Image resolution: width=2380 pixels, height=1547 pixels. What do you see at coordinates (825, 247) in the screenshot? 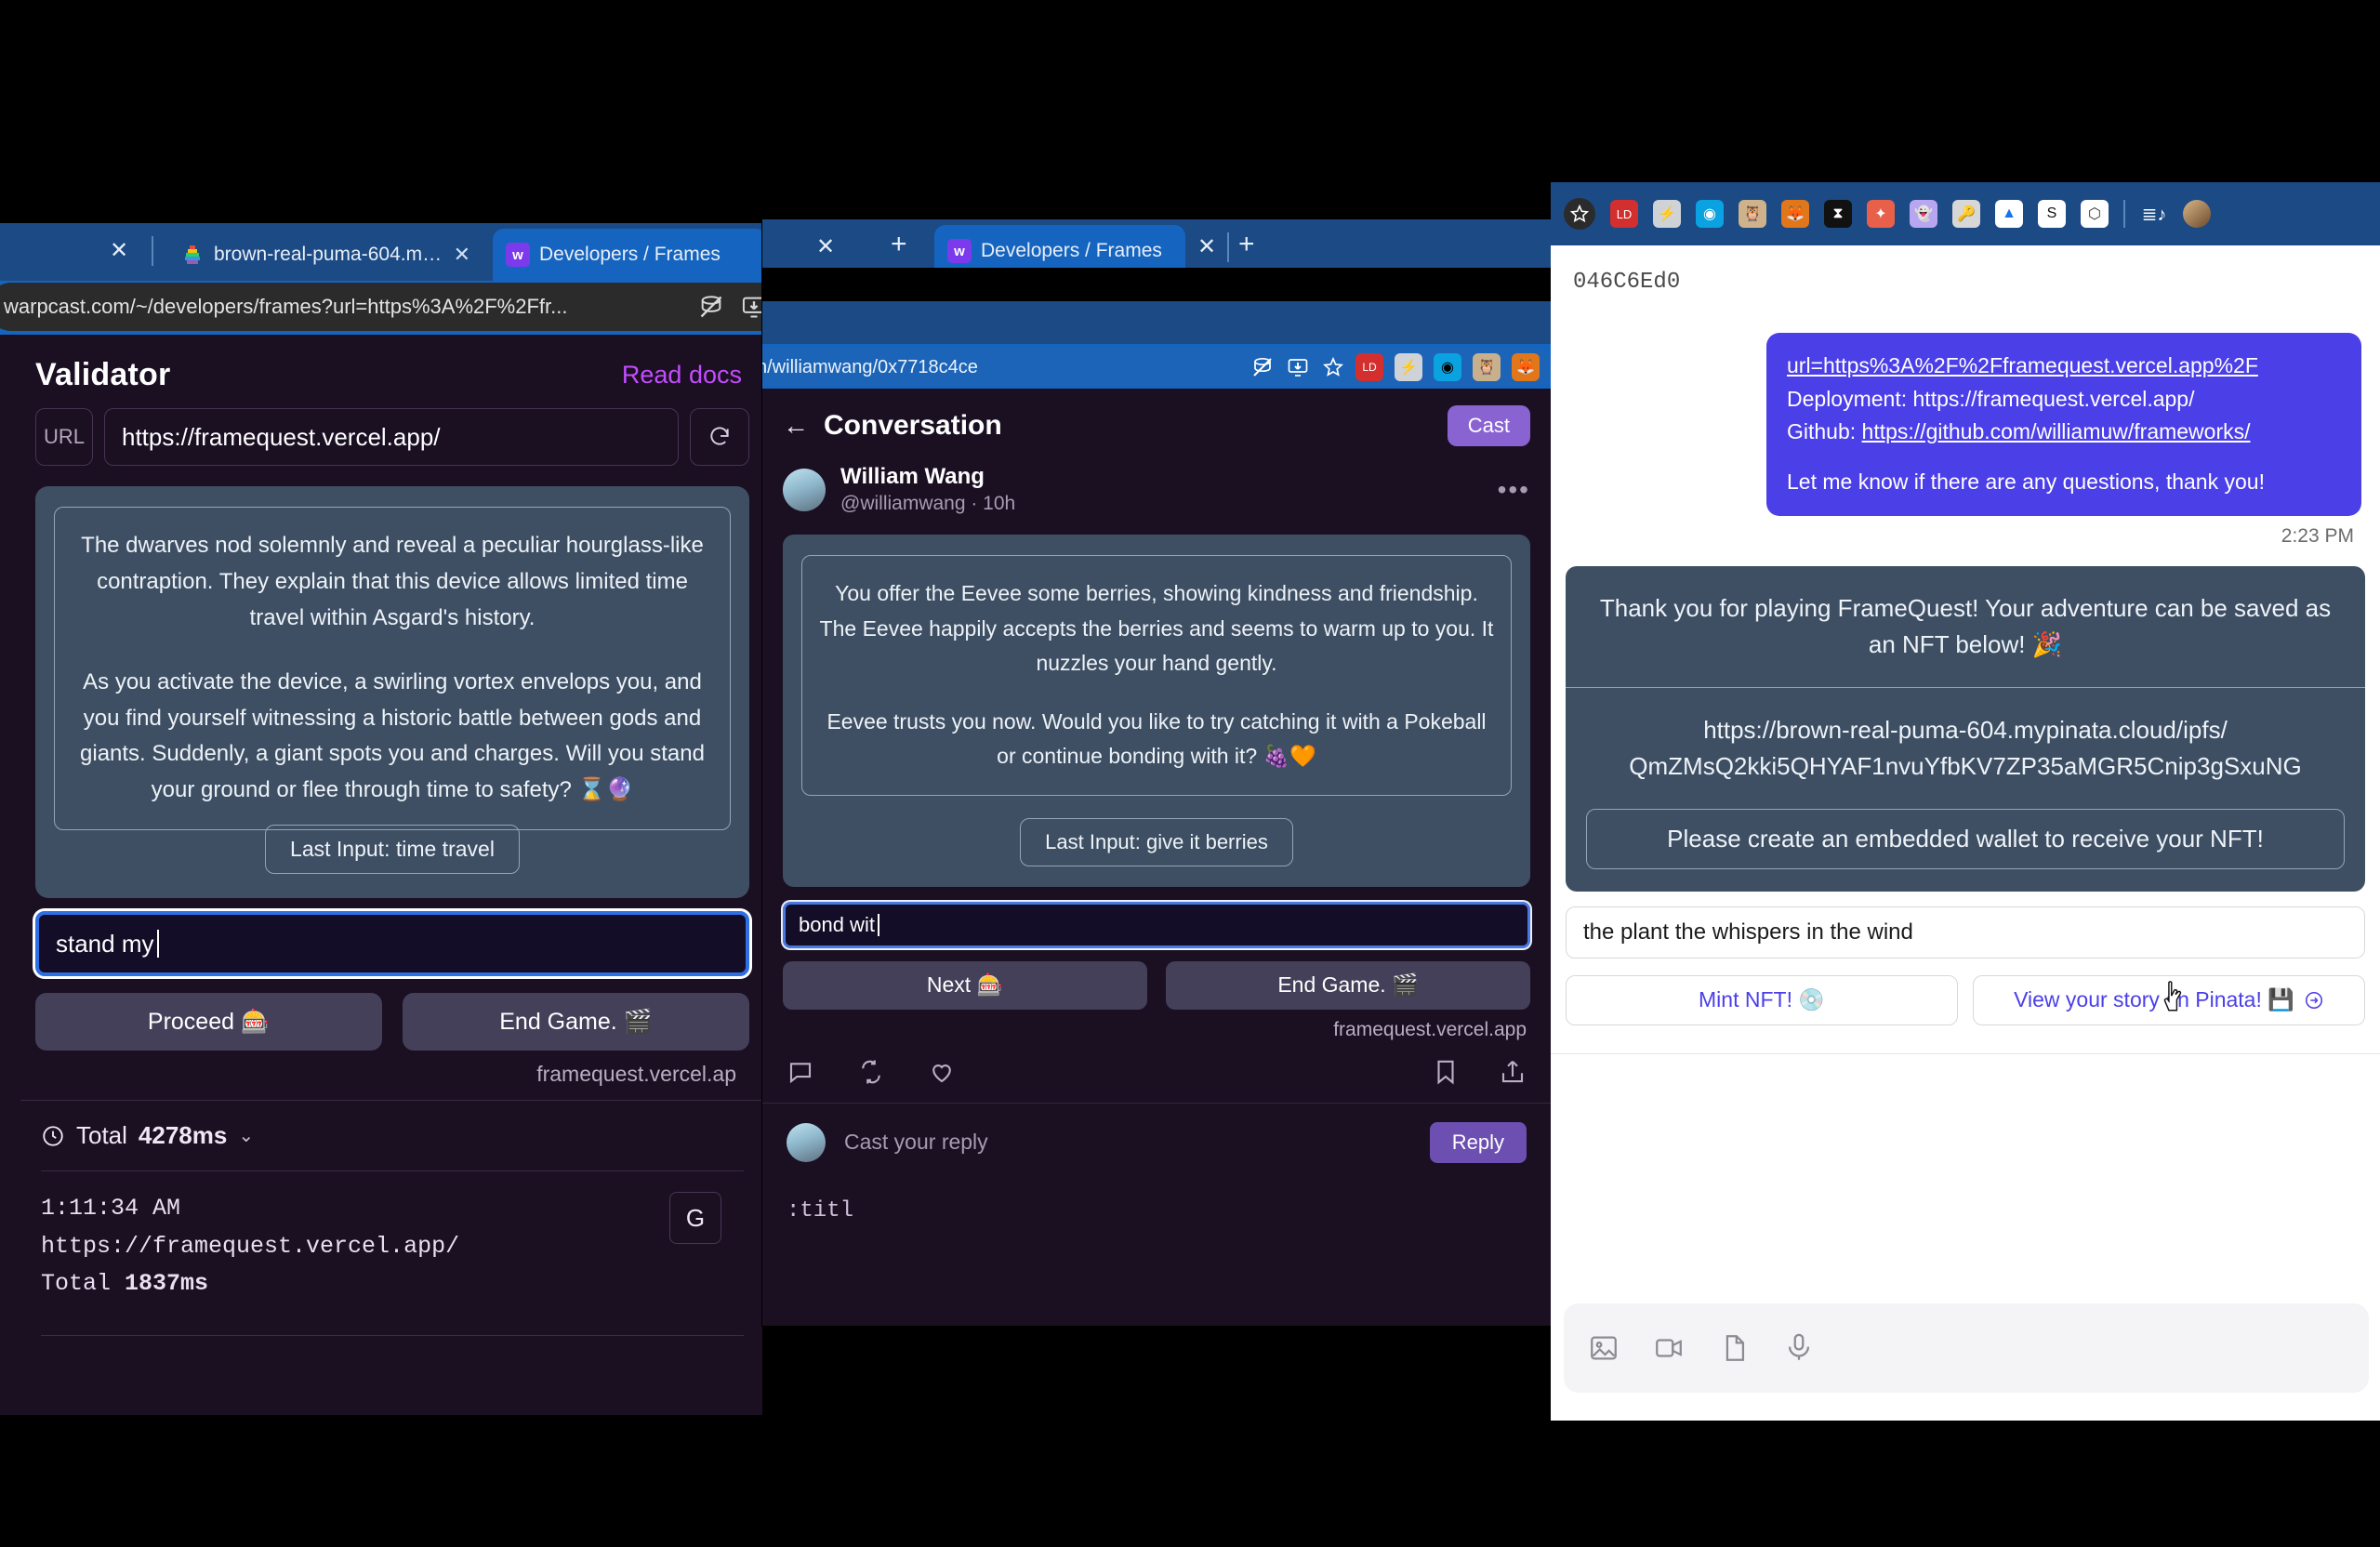
I see `mid-tab-close-icon-prev: ✕` at bounding box center [825, 247].